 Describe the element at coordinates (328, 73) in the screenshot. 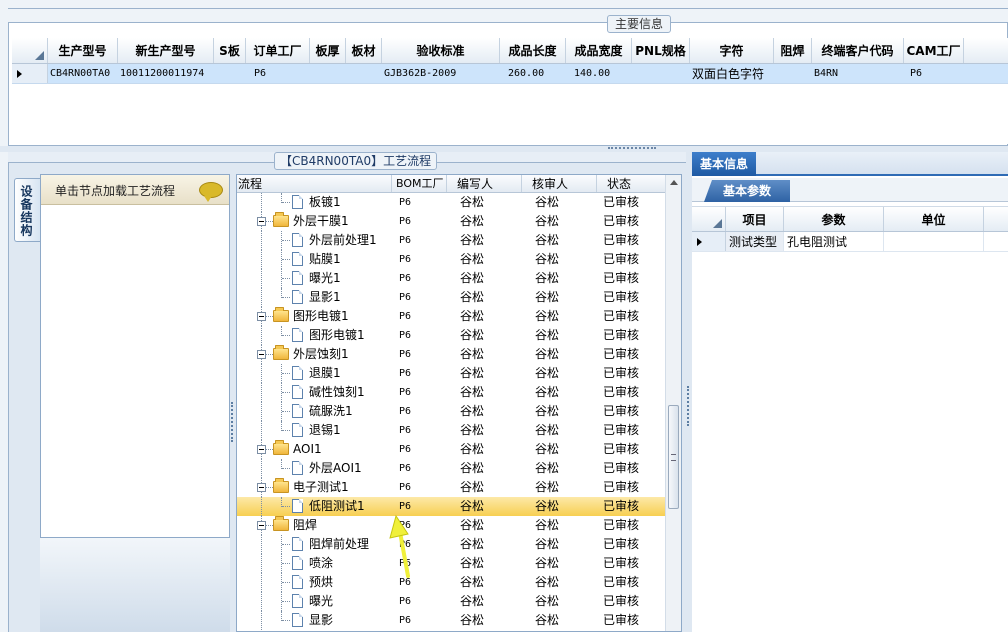

I see `cell-thickness` at that location.